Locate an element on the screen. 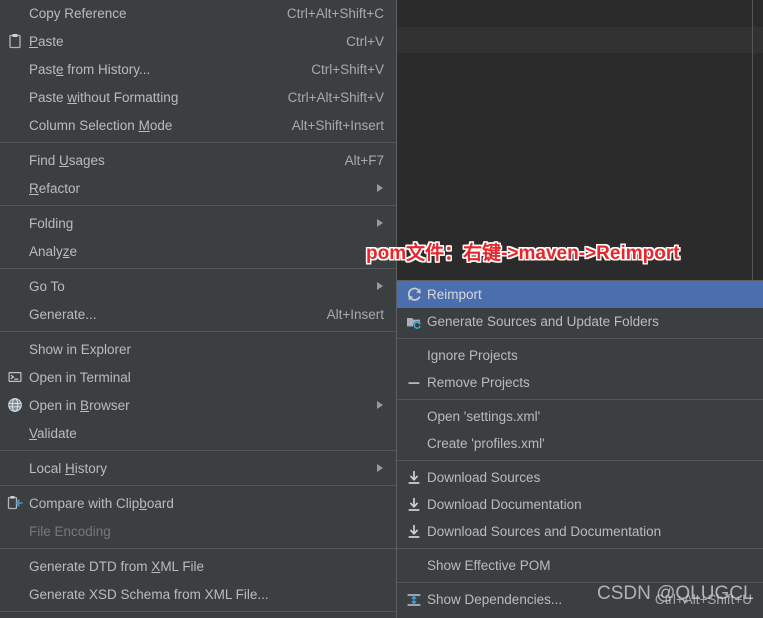  diagram-icon is located at coordinates (414, 600).